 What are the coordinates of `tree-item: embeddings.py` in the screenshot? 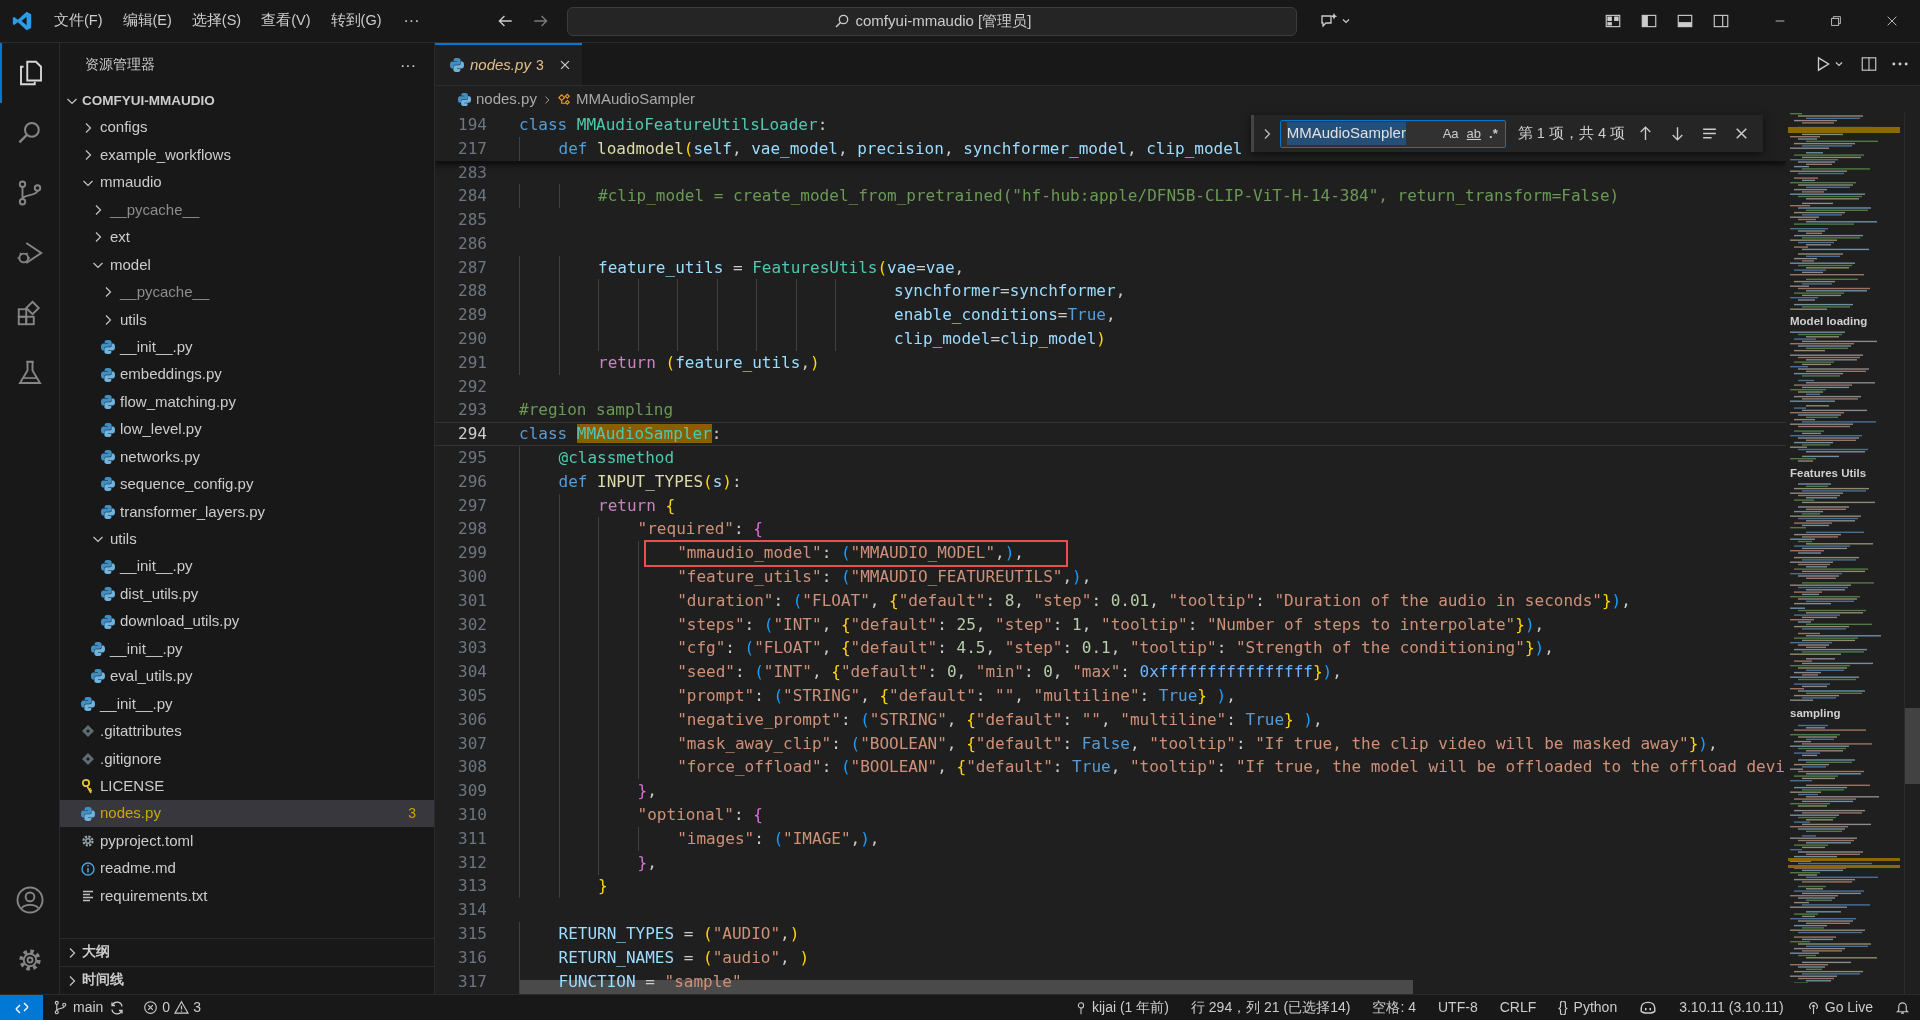 It's located at (247, 374).